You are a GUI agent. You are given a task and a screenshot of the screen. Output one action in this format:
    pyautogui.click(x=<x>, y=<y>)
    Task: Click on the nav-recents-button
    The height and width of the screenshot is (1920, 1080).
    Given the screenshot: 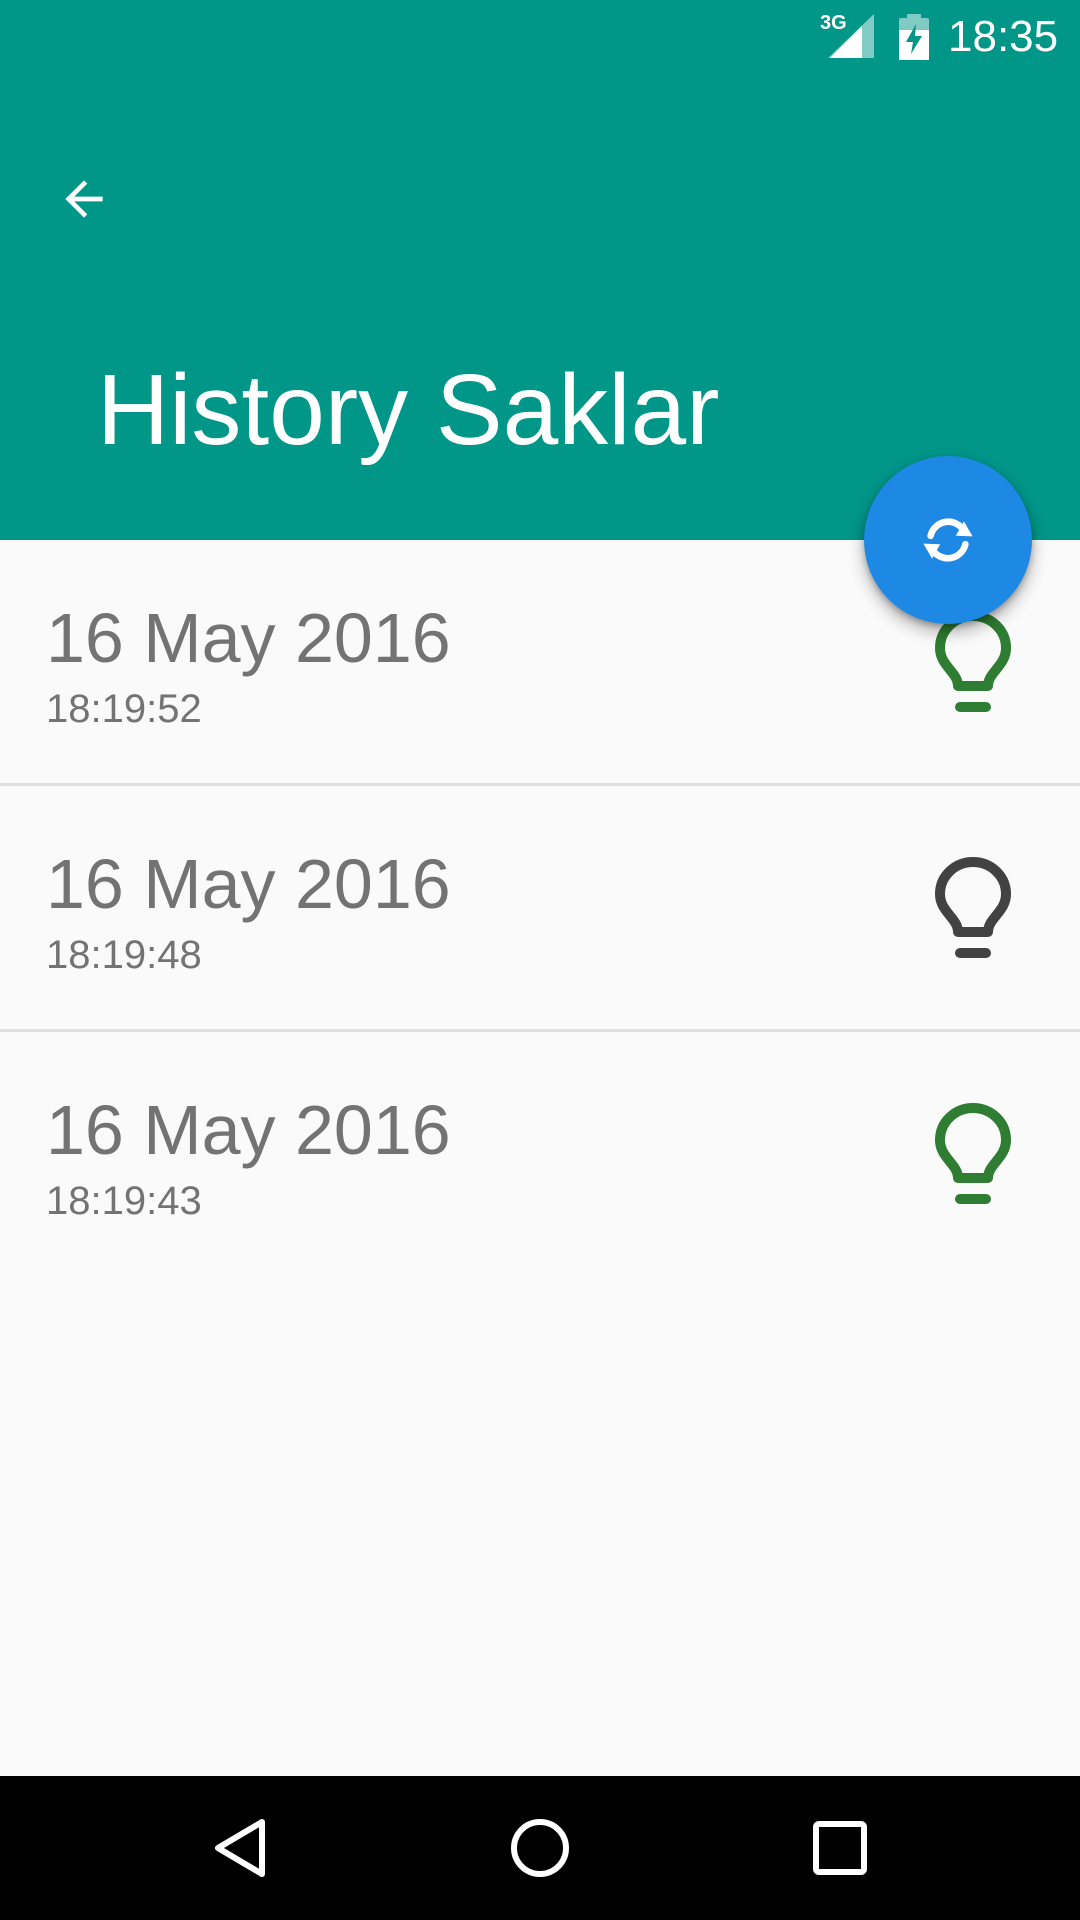 What is the action you would take?
    pyautogui.click(x=840, y=1848)
    